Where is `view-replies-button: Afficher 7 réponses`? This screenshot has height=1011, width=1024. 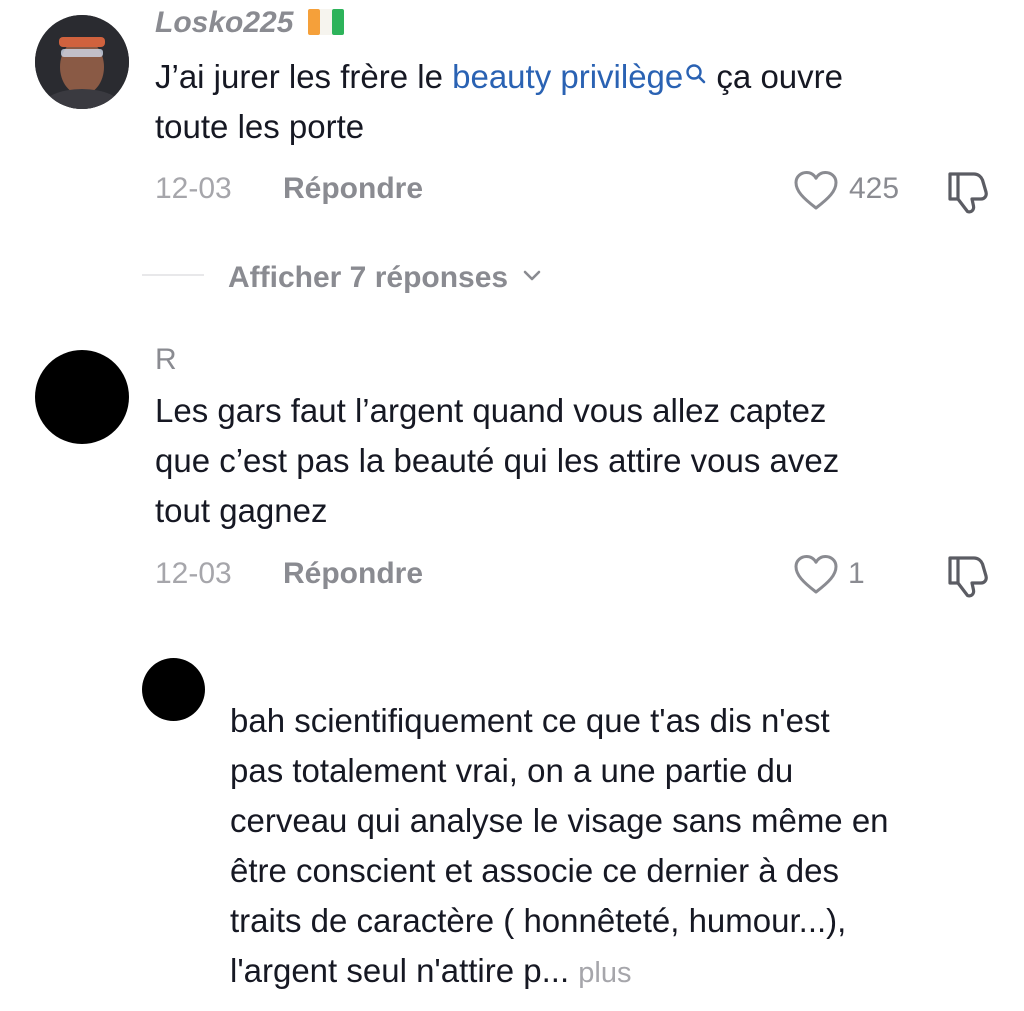 view-replies-button: Afficher 7 réponses is located at coordinates (385, 276).